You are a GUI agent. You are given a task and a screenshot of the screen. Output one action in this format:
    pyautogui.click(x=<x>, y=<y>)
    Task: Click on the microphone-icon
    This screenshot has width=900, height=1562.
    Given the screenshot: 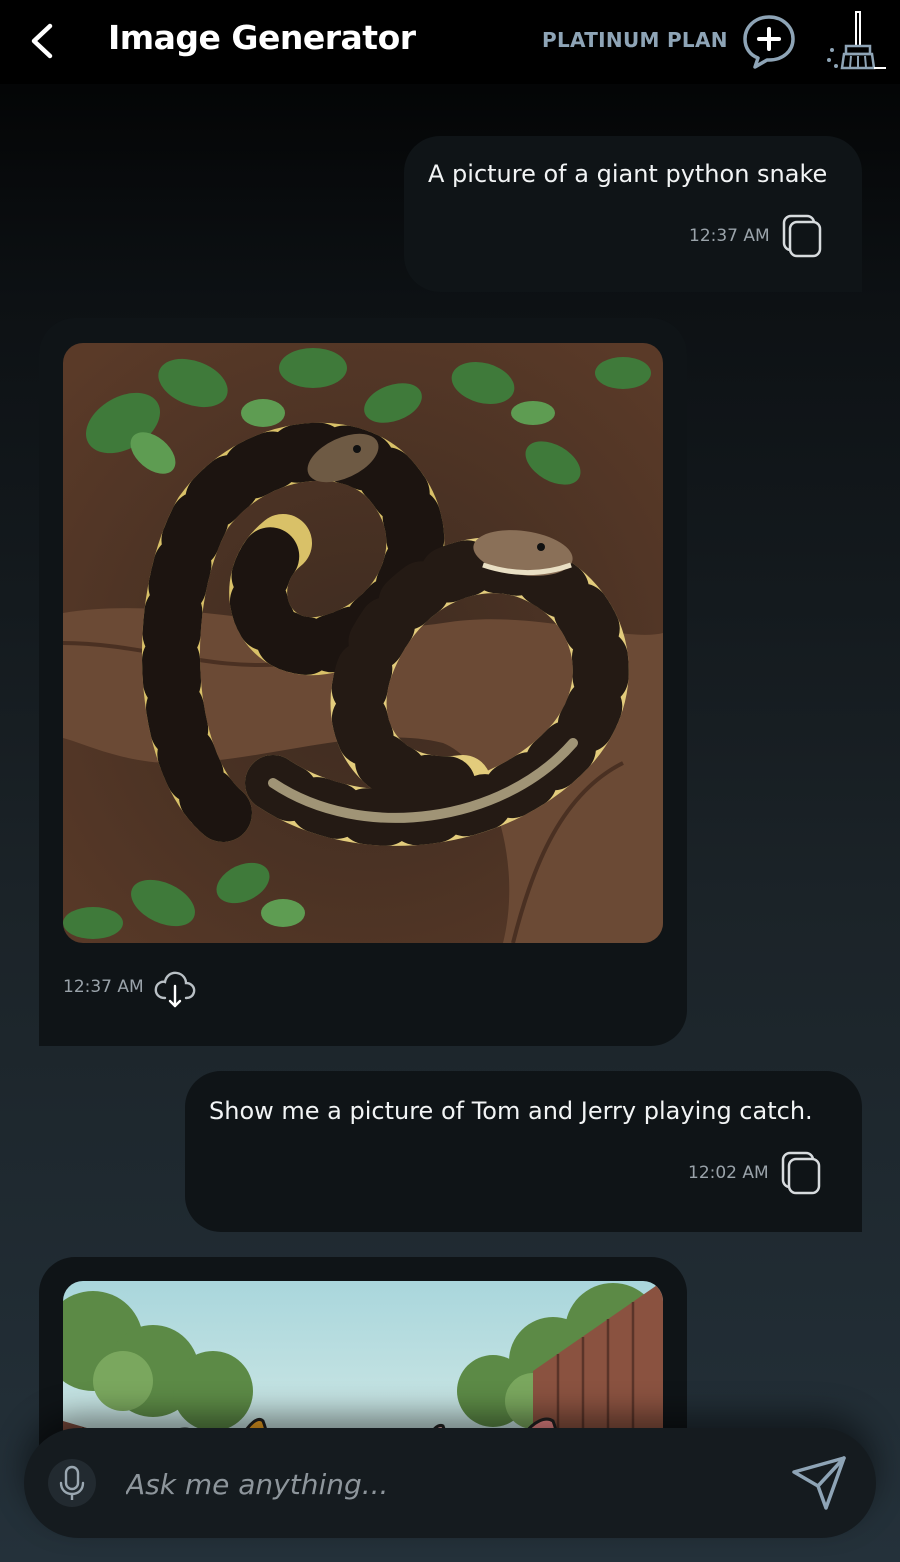 What is the action you would take?
    pyautogui.click(x=72, y=1482)
    